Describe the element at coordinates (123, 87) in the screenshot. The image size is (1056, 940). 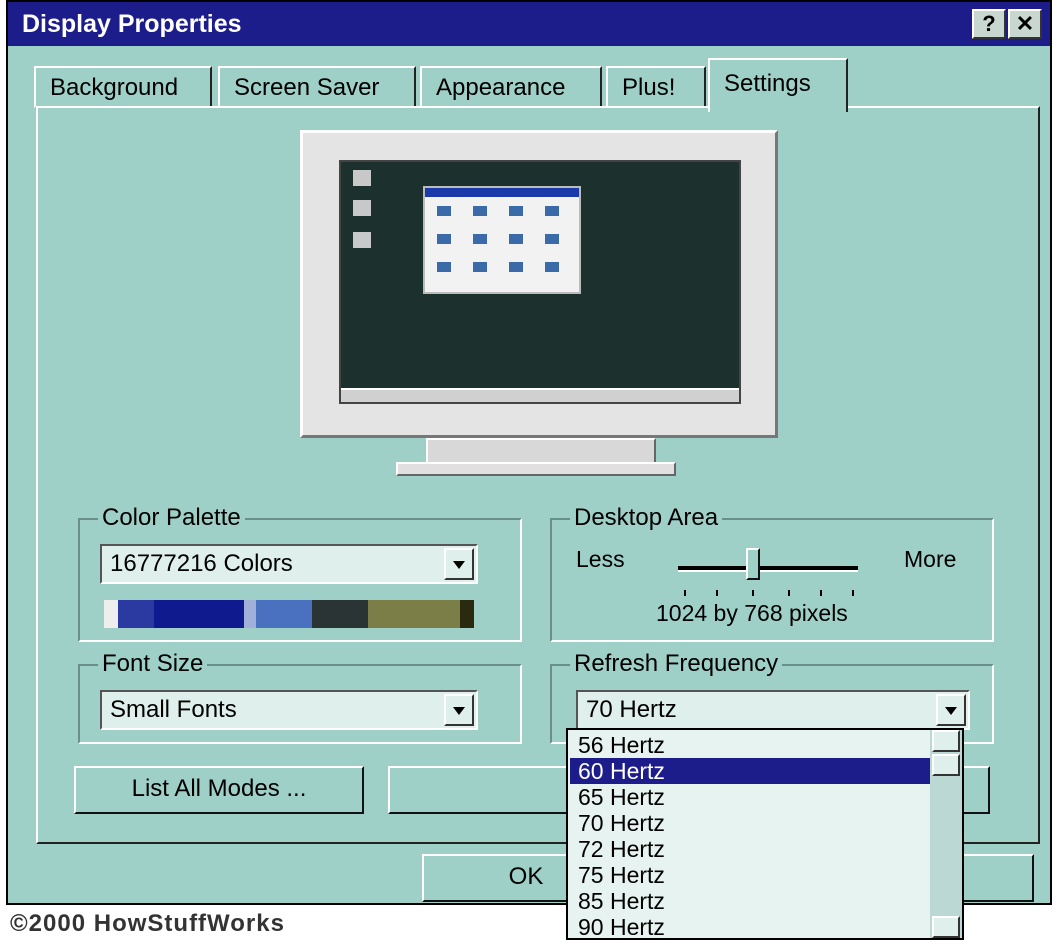
I see `tab-background: Background` at that location.